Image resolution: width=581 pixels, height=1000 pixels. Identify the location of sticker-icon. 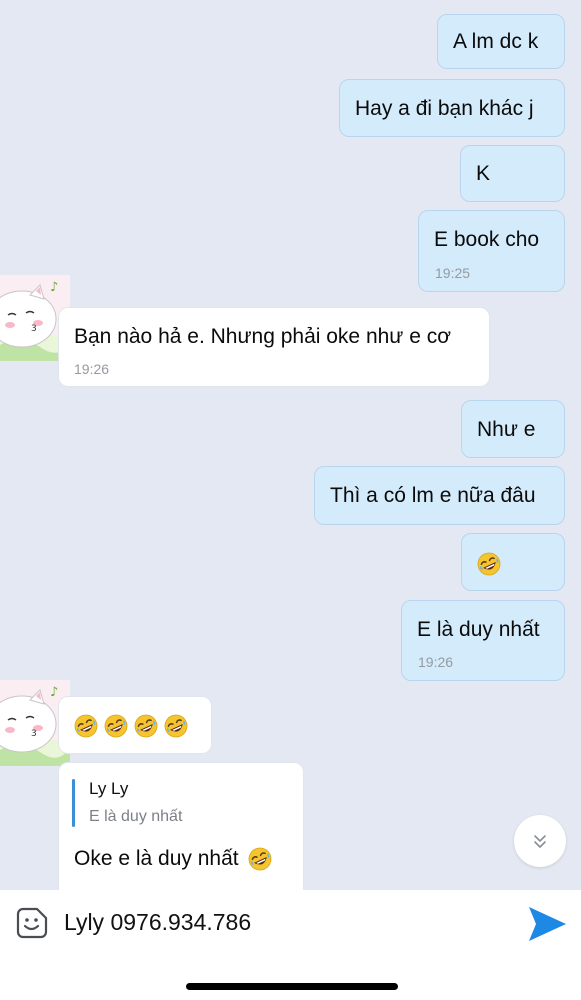
(32, 923).